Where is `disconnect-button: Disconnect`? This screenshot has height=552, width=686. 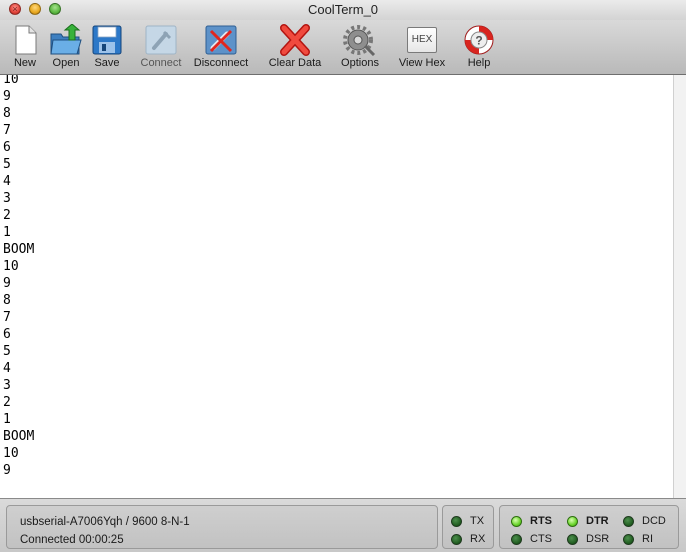
disconnect-button: Disconnect is located at coordinates (221, 47).